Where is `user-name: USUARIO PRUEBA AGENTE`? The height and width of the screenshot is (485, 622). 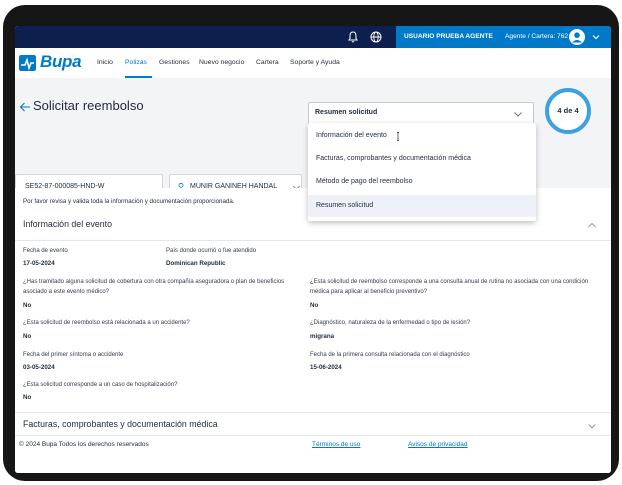 user-name: USUARIO PRUEBA AGENTE is located at coordinates (448, 36).